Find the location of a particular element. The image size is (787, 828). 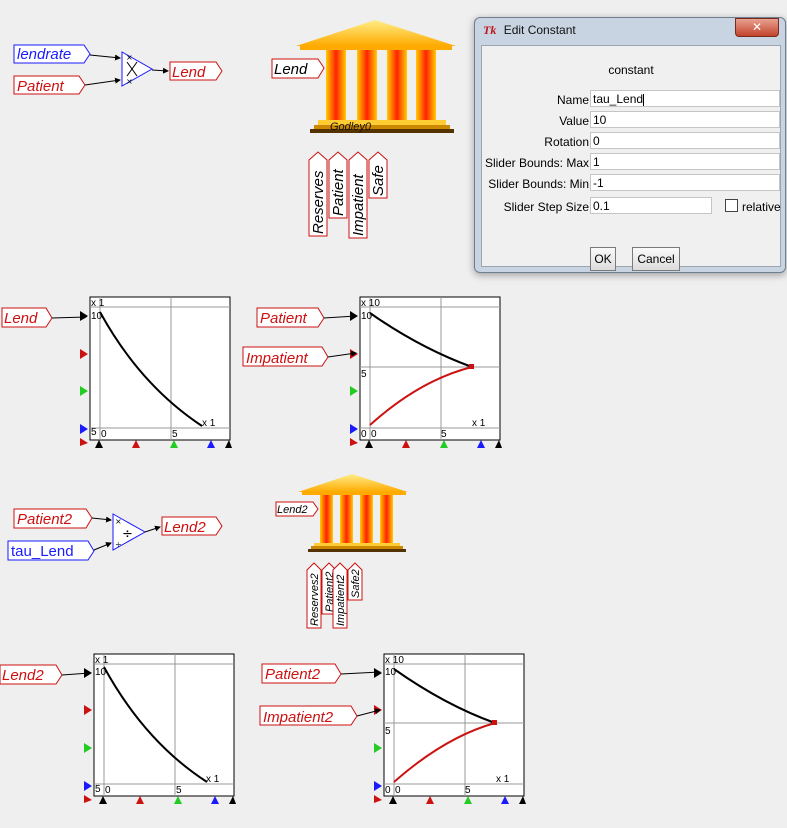

godley-1-stock-safe: Safe is located at coordinates (378, 175).